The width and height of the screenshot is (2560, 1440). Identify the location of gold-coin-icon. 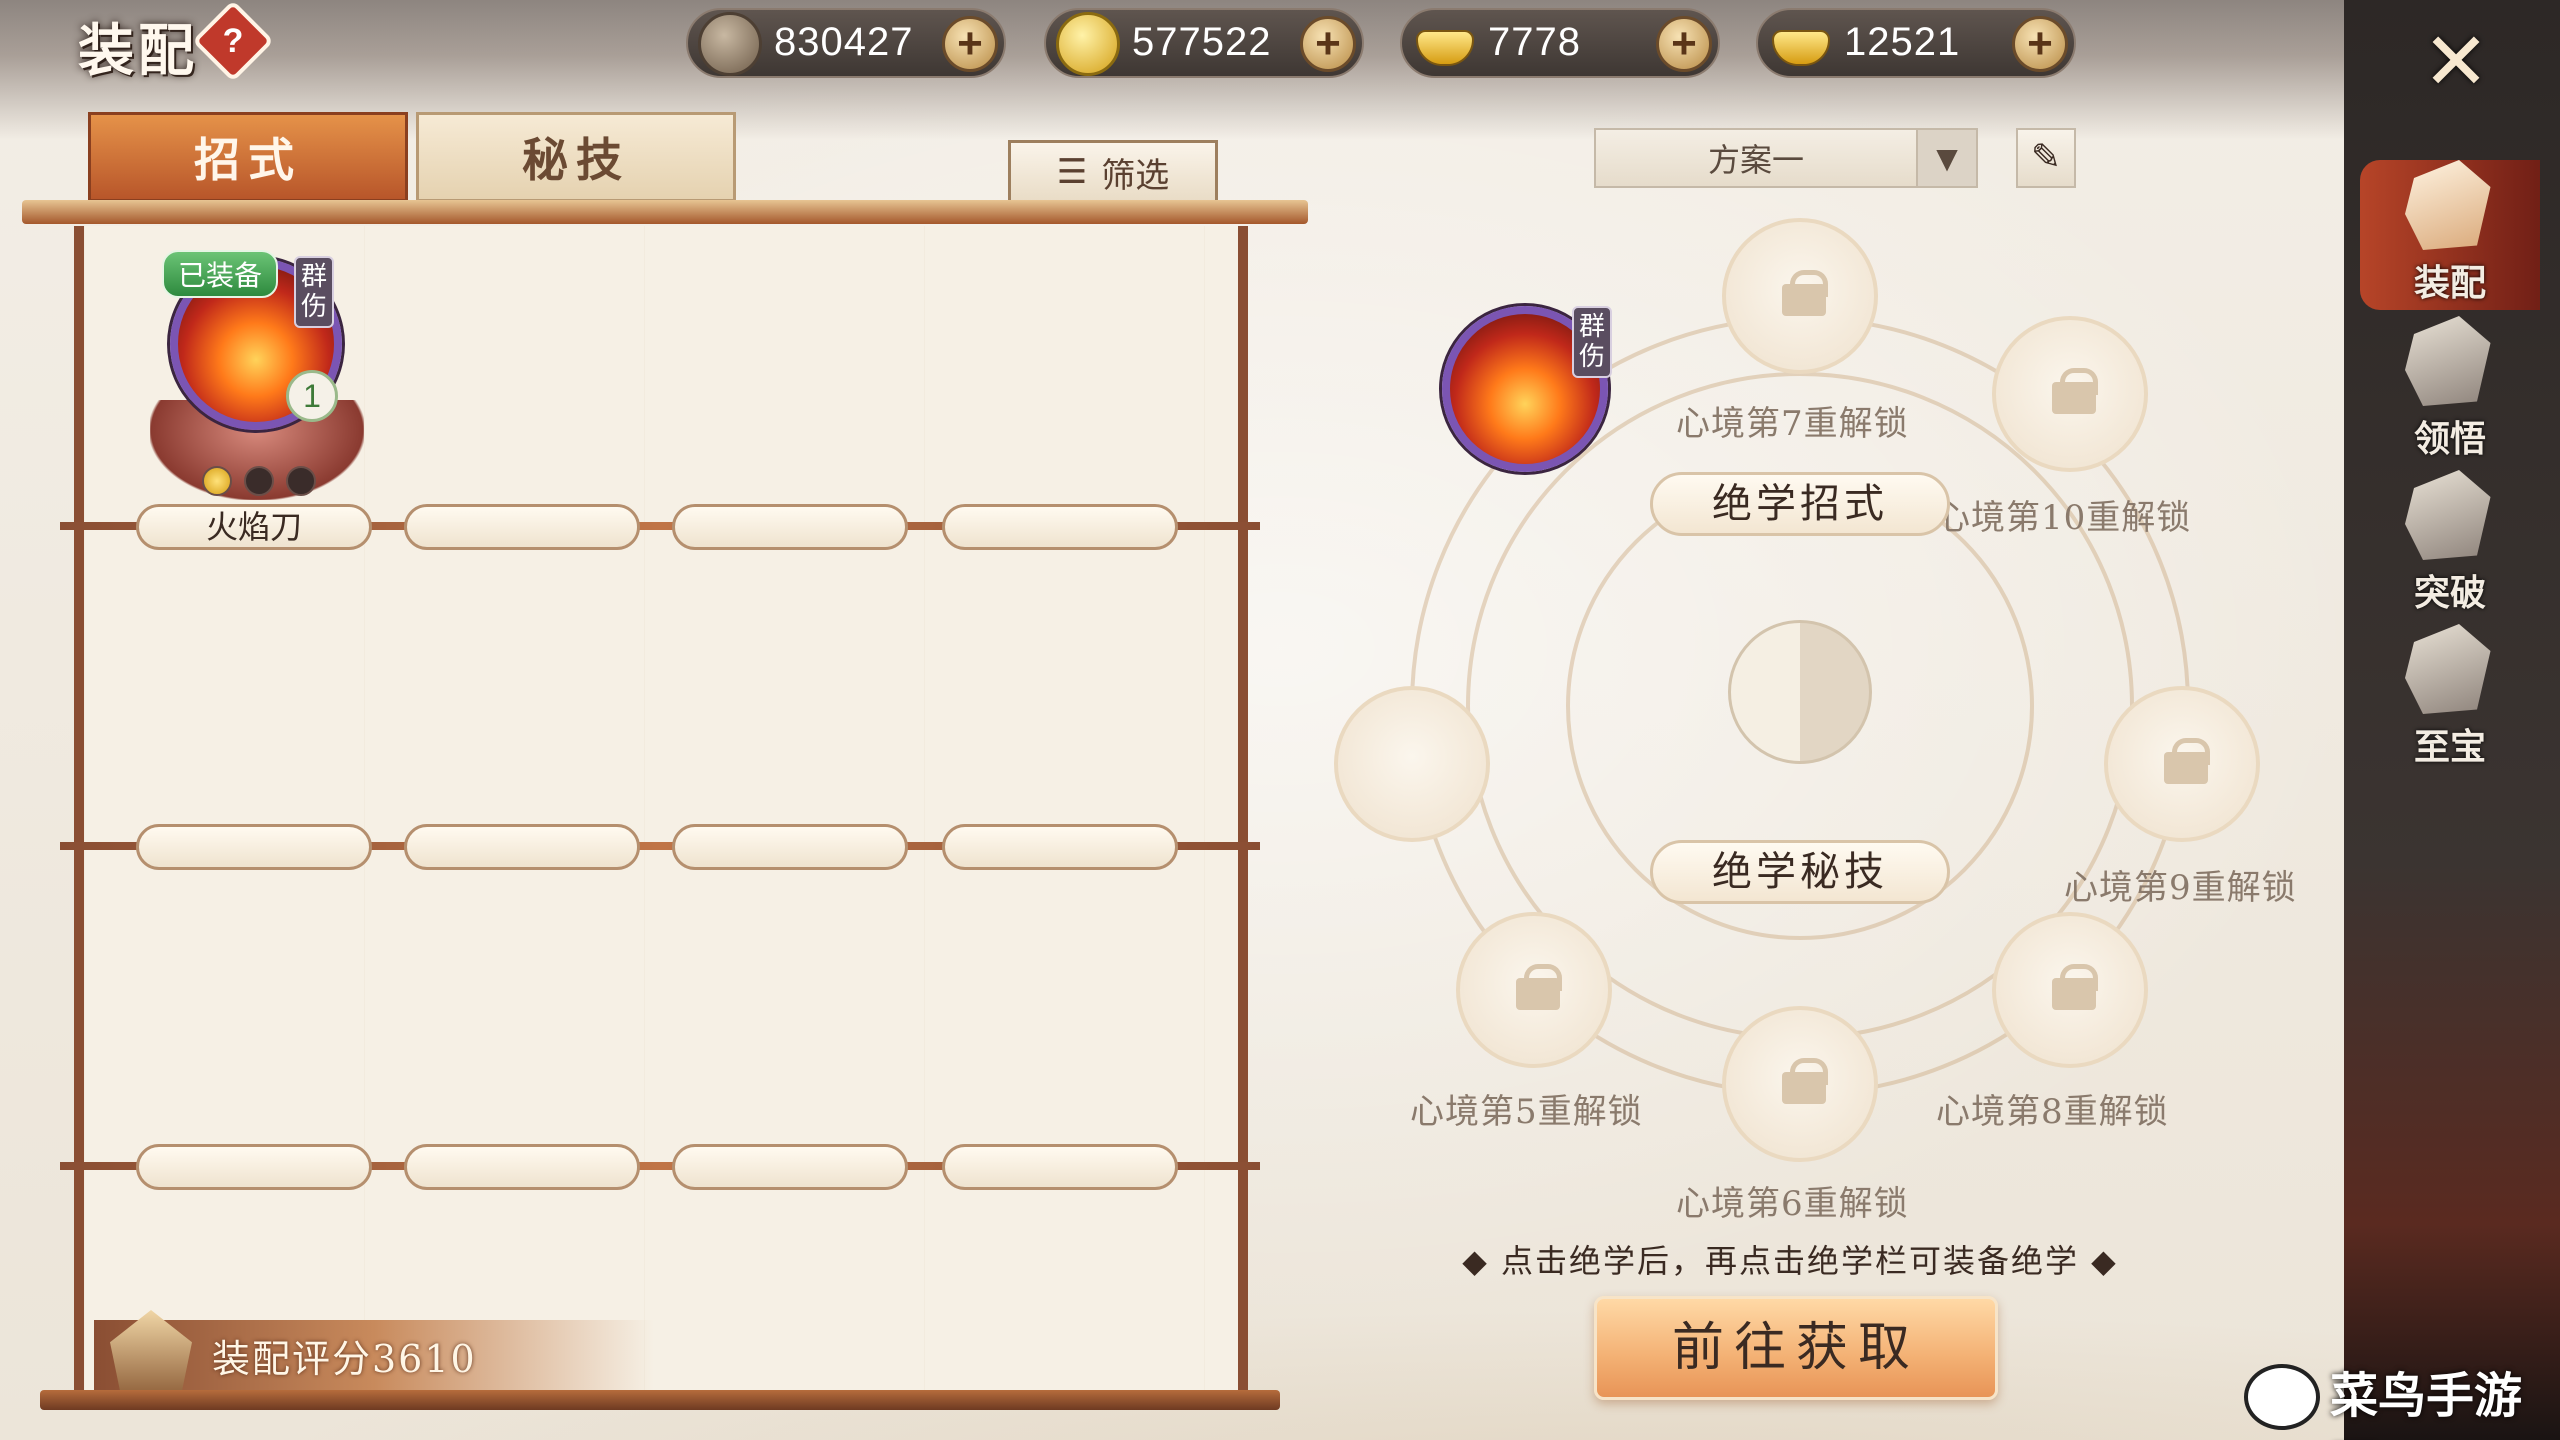
(1088, 44).